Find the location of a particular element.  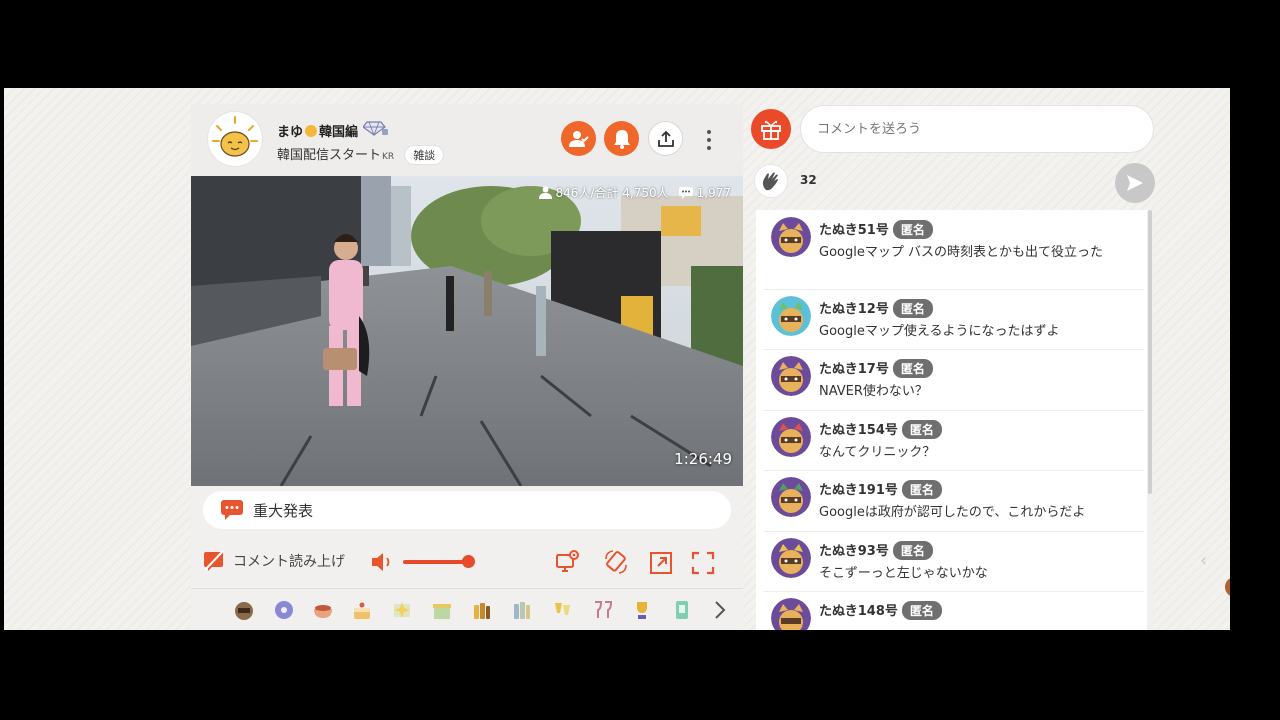

commenter-name: たぬき191号 is located at coordinates (858, 490).